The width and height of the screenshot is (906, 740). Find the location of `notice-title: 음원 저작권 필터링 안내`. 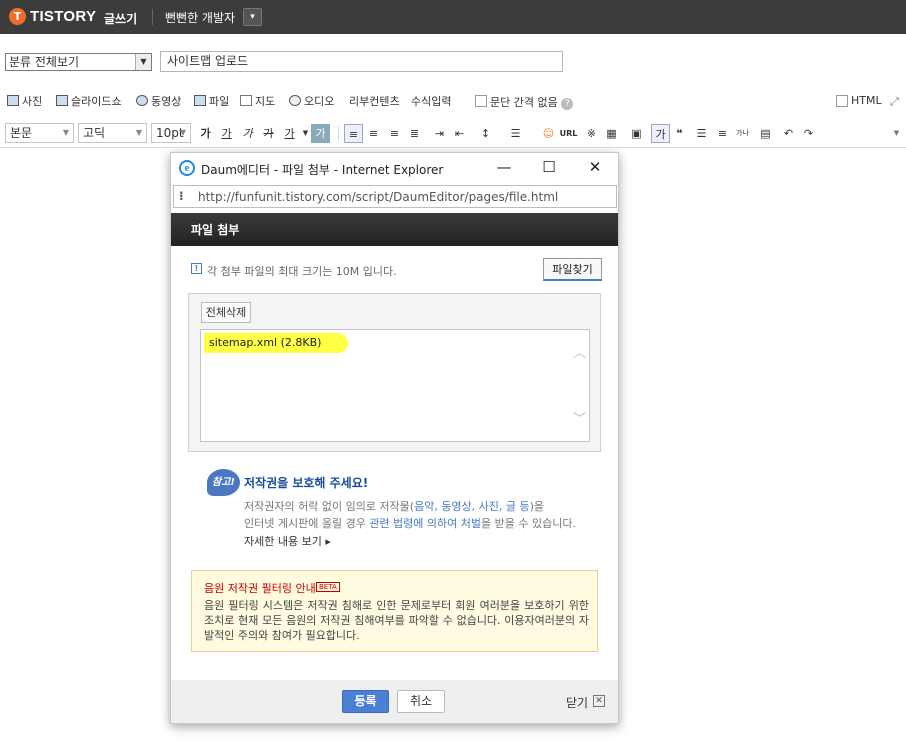

notice-title: 음원 저작권 필터링 안내 is located at coordinates (260, 588).